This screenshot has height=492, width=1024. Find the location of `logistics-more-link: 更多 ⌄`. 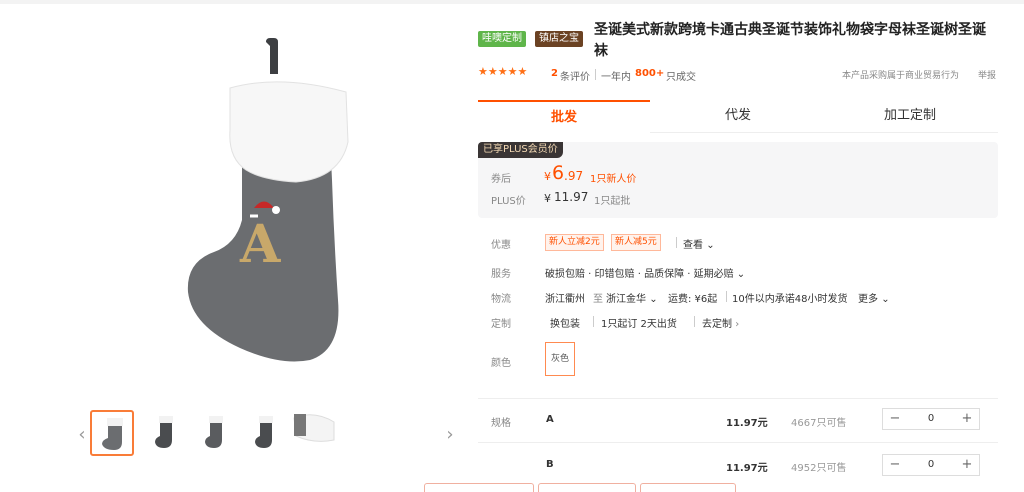

logistics-more-link: 更多 ⌄ is located at coordinates (874, 297).